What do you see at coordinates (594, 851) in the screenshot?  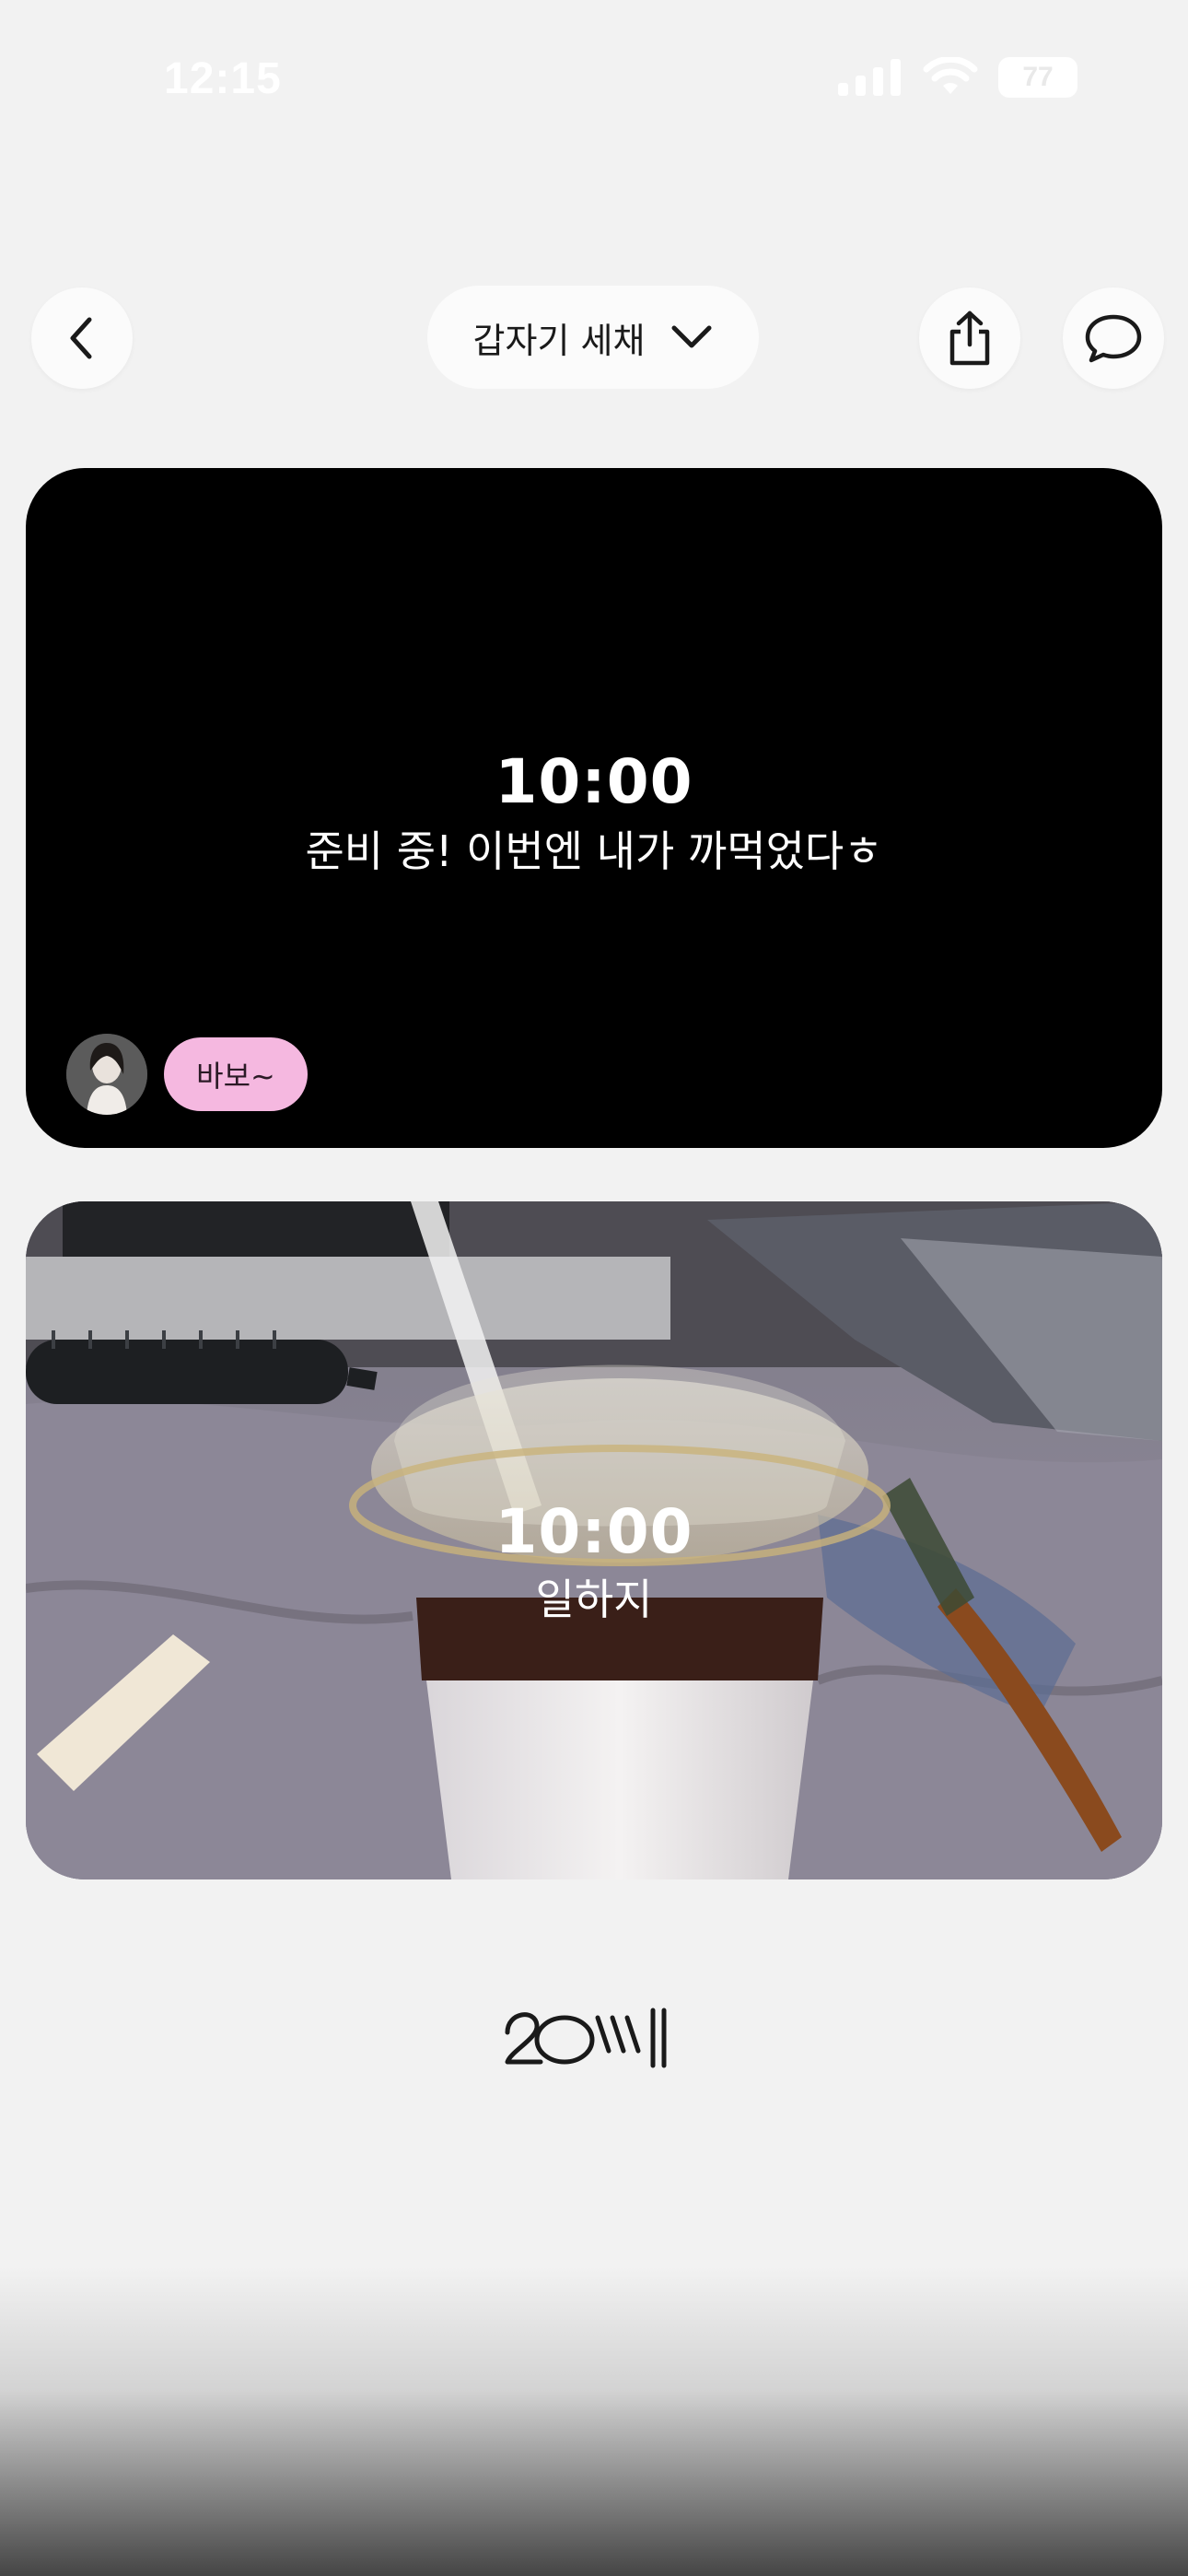 I see `post-caption: 준비 중! 이번엔 내가 까먹었다ㅎ` at bounding box center [594, 851].